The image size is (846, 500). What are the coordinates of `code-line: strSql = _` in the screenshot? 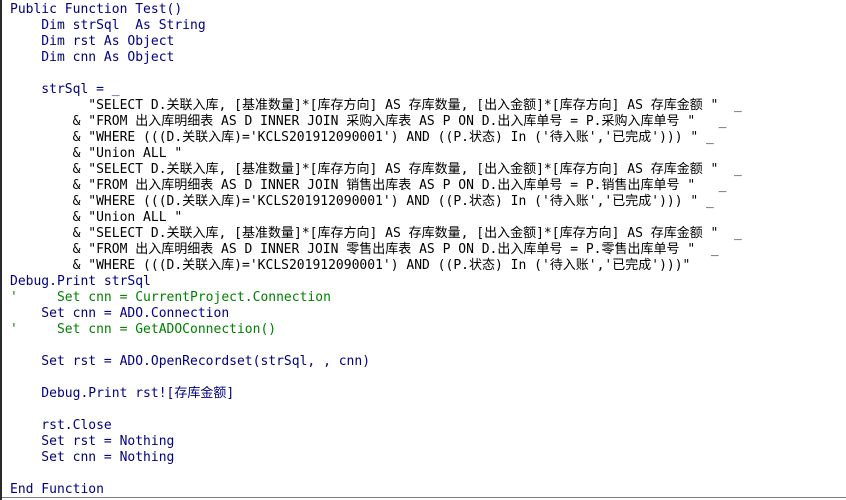 It's located at (376, 90).